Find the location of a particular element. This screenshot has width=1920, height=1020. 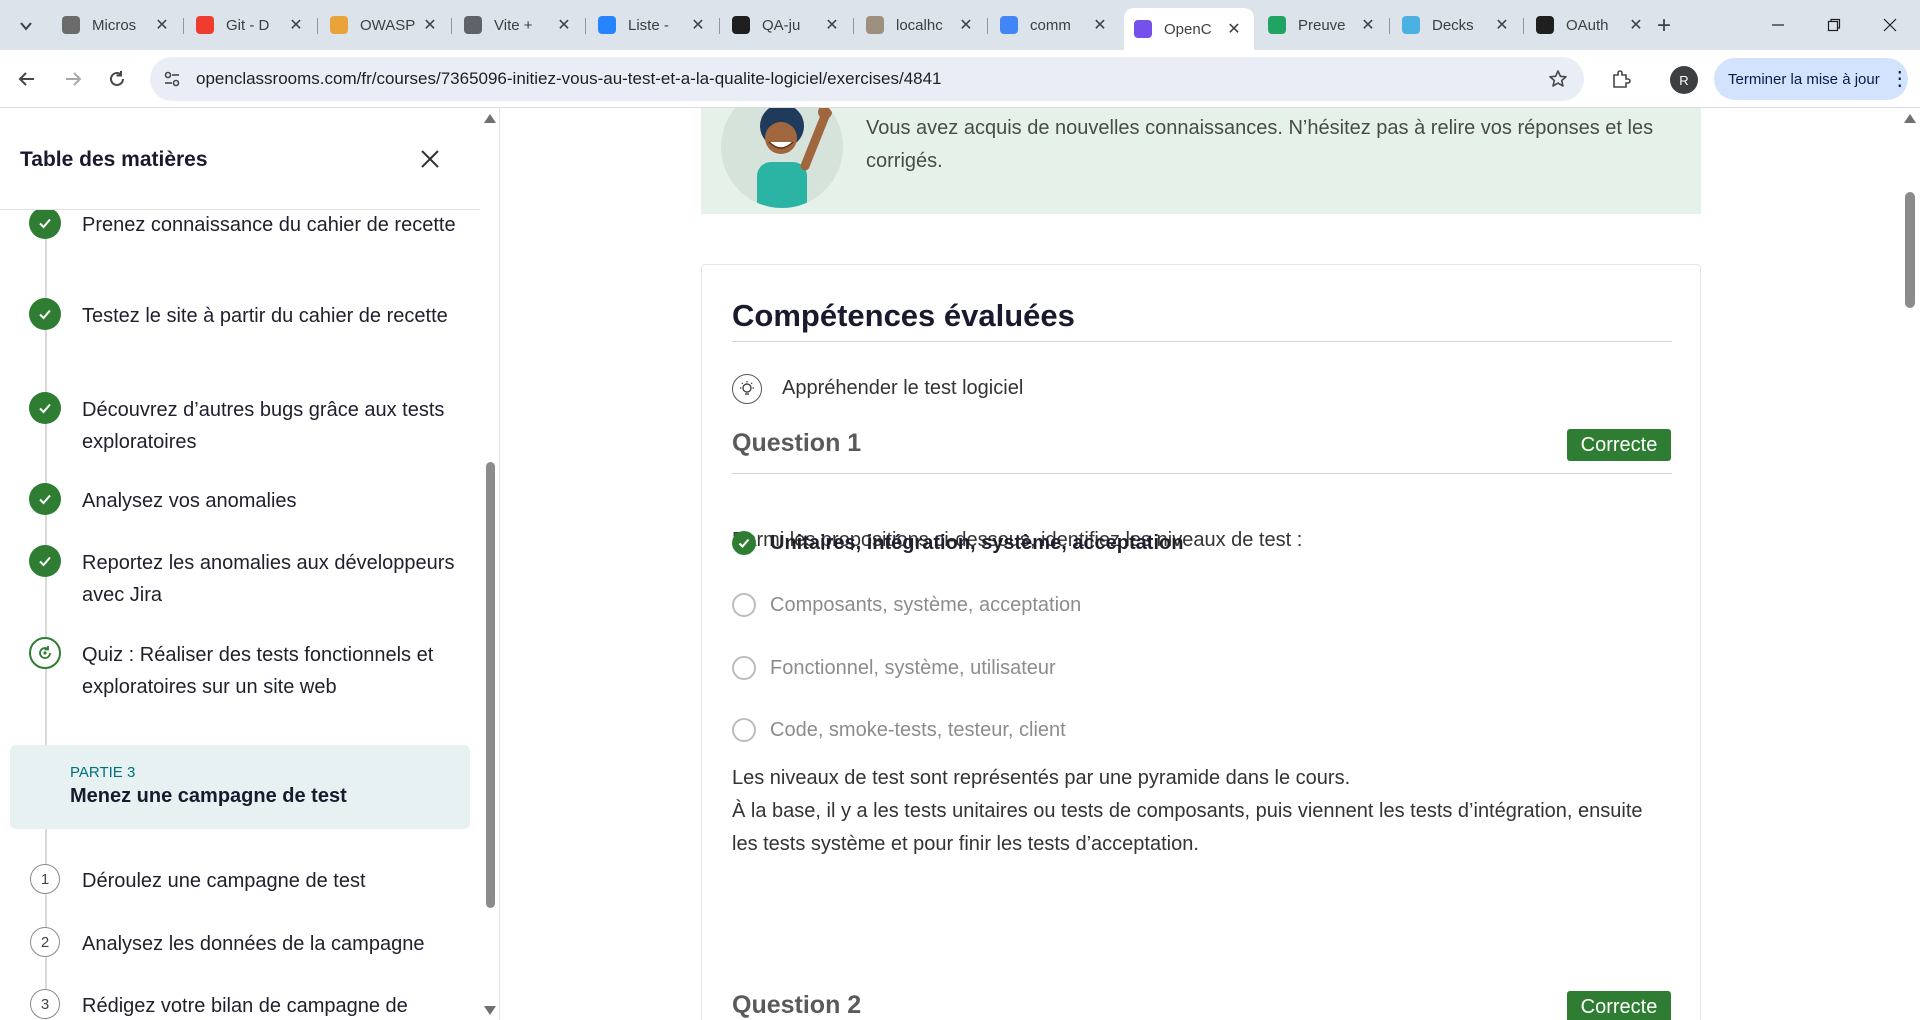

close-sidebar-icon is located at coordinates (430, 159).